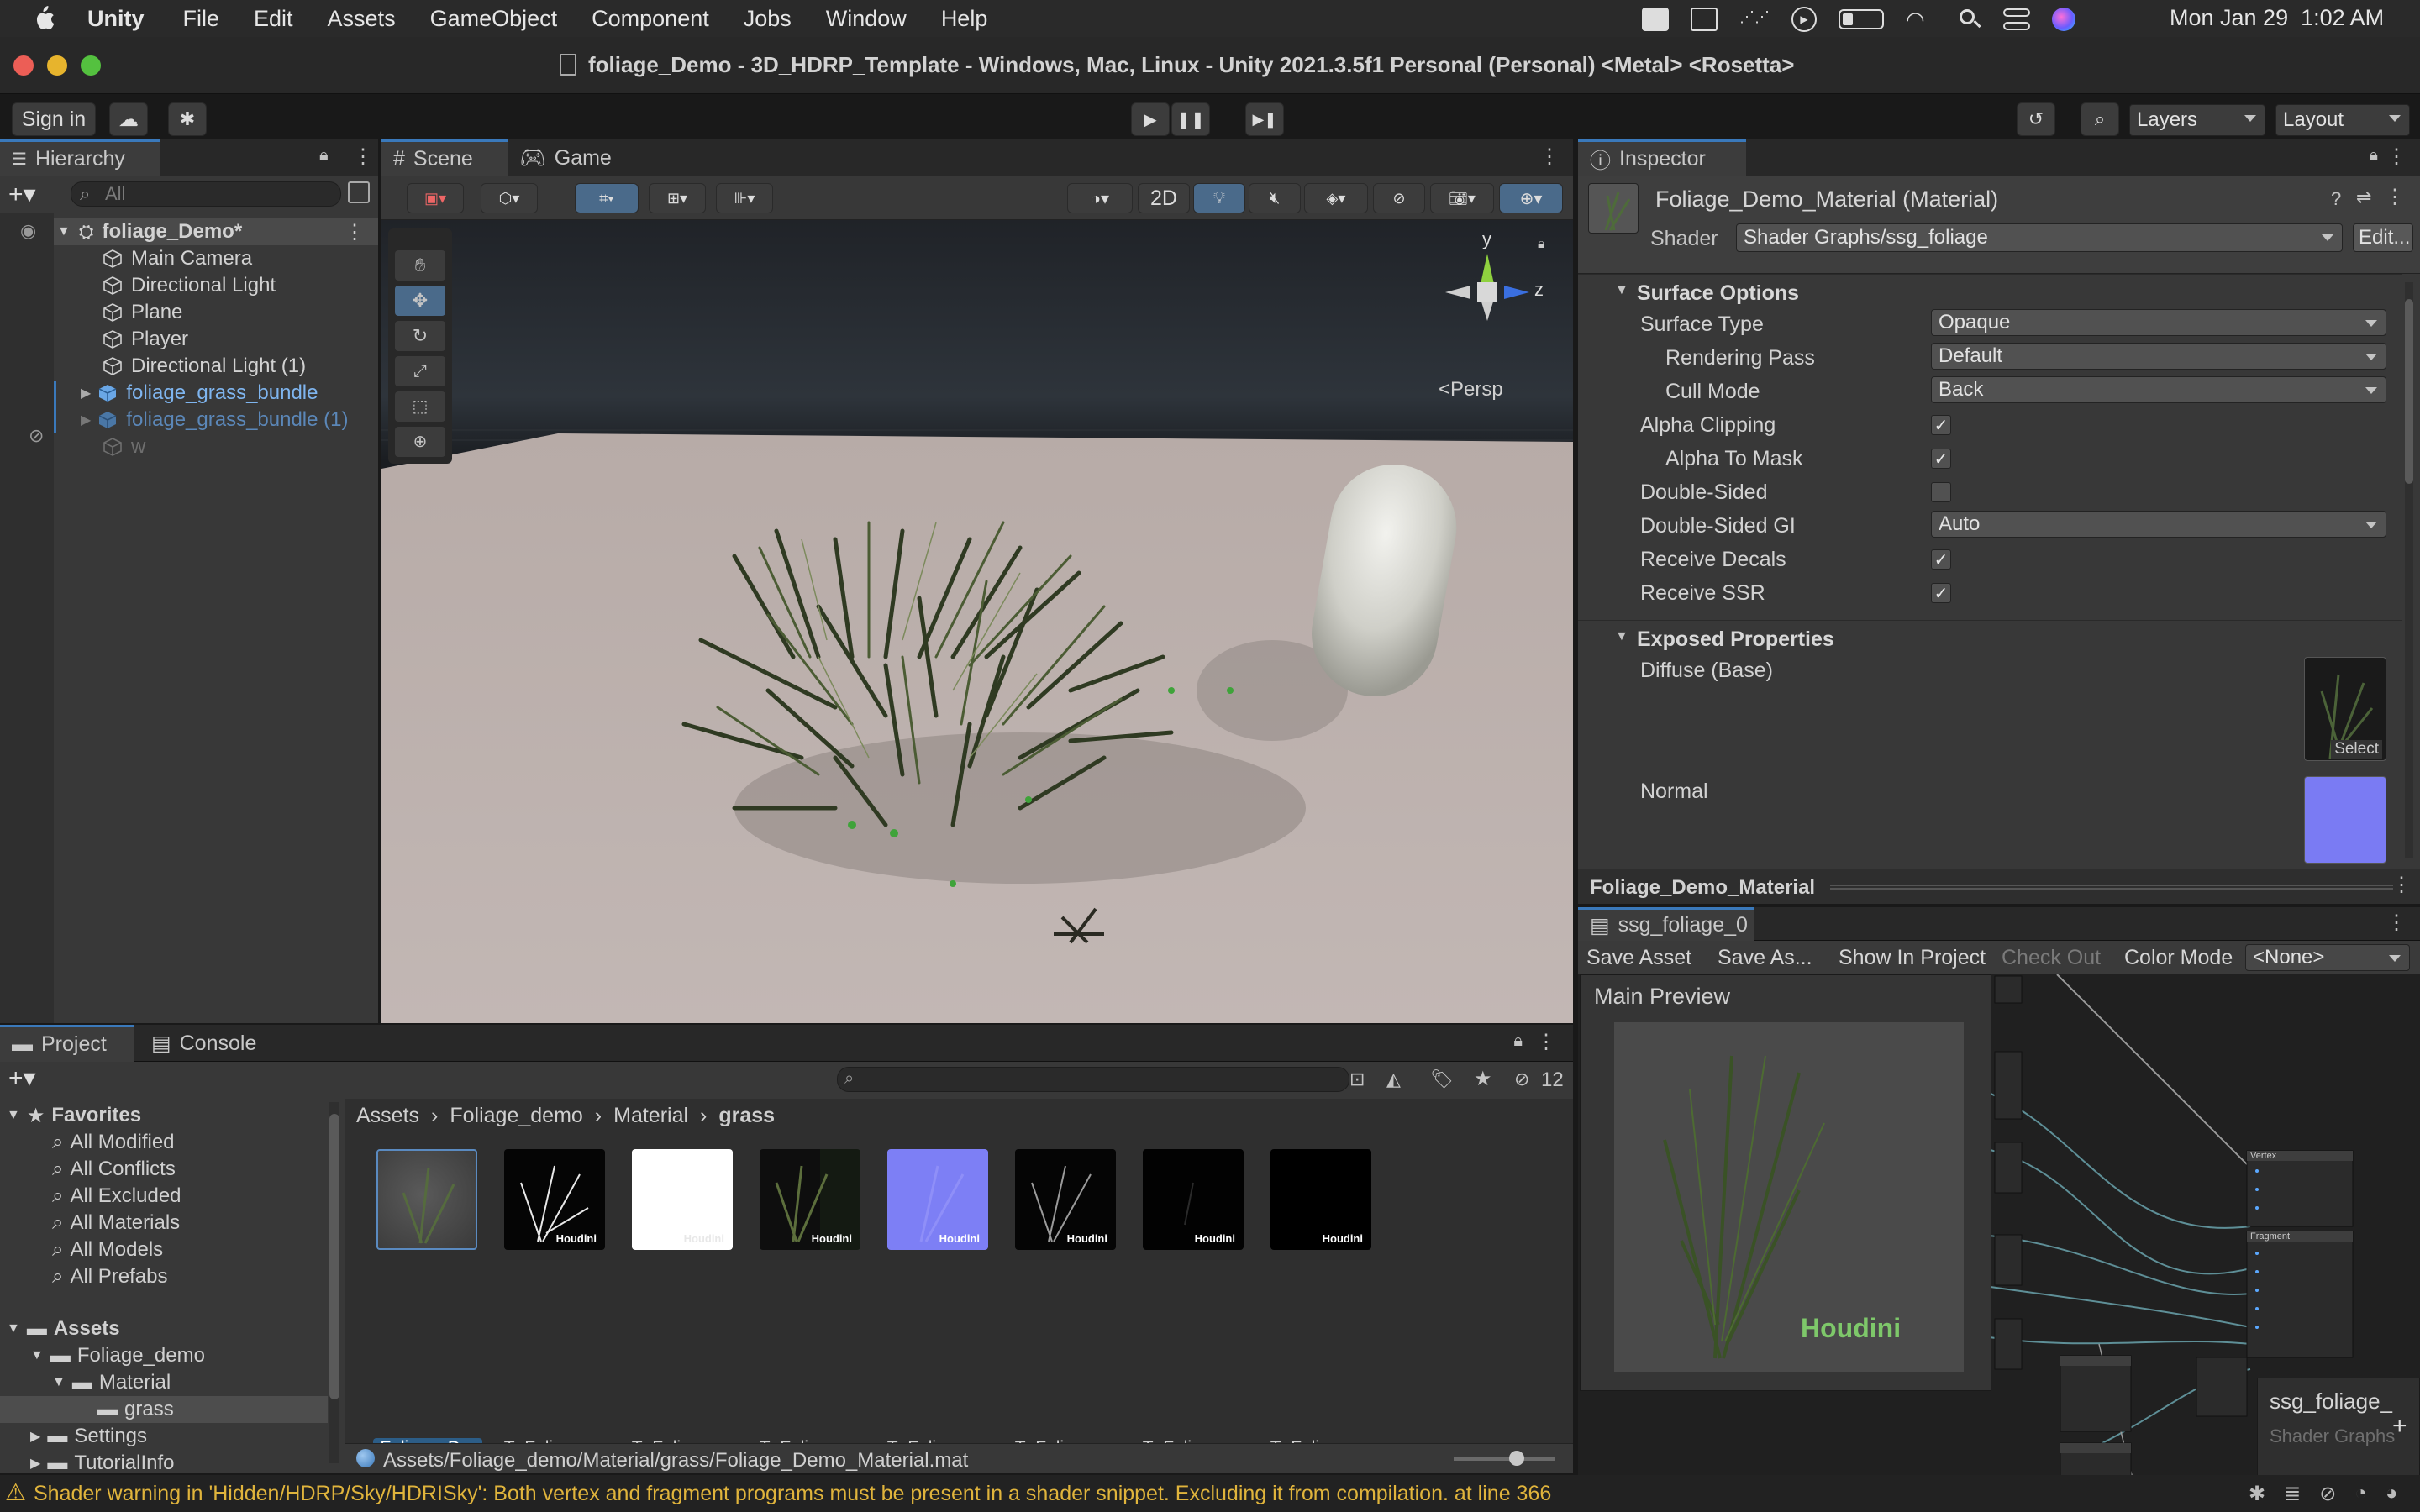 The height and width of the screenshot is (1512, 2420). Describe the element at coordinates (2328, 957) in the screenshot. I see `color-mode-dropdown: <None>` at that location.